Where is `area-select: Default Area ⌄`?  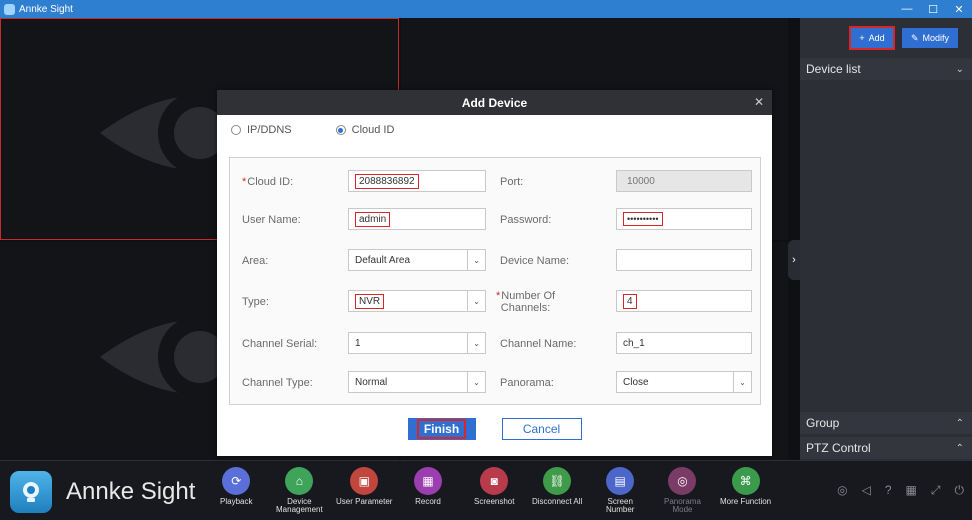 area-select: Default Area ⌄ is located at coordinates (417, 260).